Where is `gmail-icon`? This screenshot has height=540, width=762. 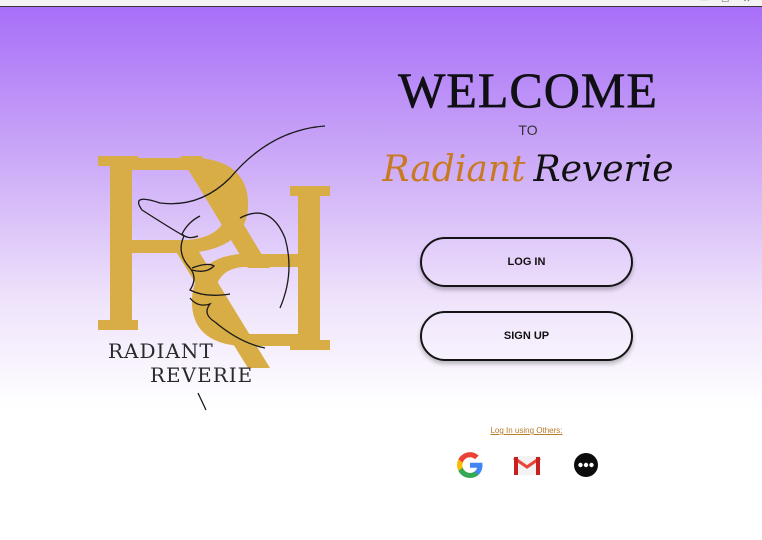 gmail-icon is located at coordinates (527, 465).